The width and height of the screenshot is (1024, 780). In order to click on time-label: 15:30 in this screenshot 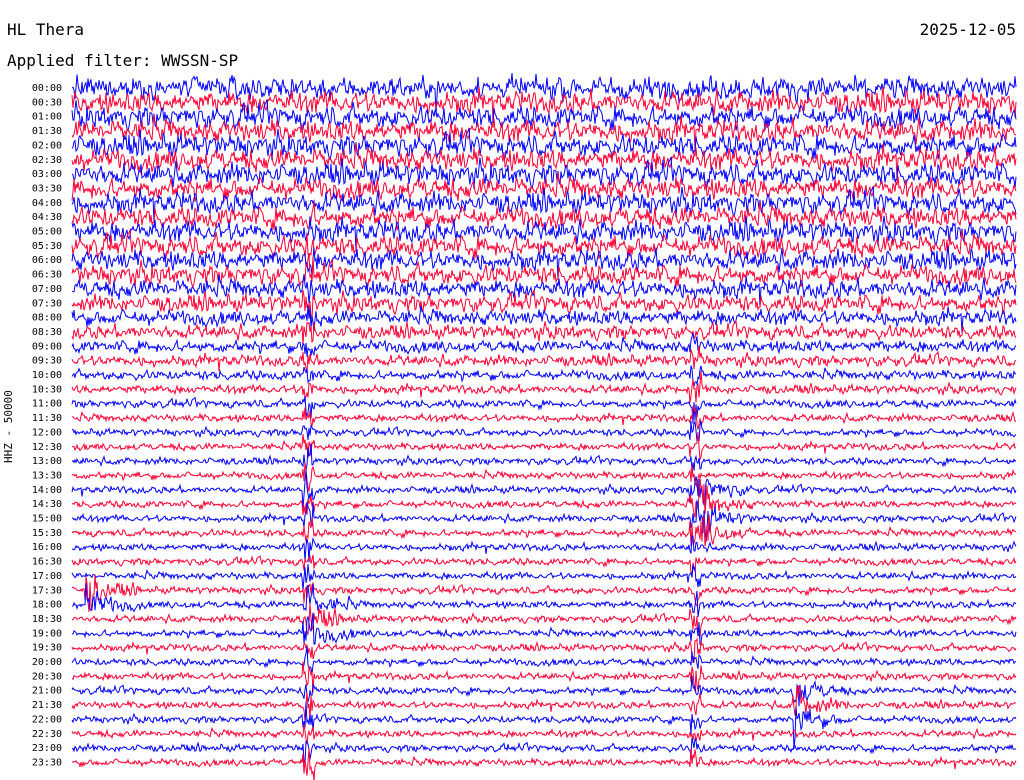, I will do `click(47, 533)`.